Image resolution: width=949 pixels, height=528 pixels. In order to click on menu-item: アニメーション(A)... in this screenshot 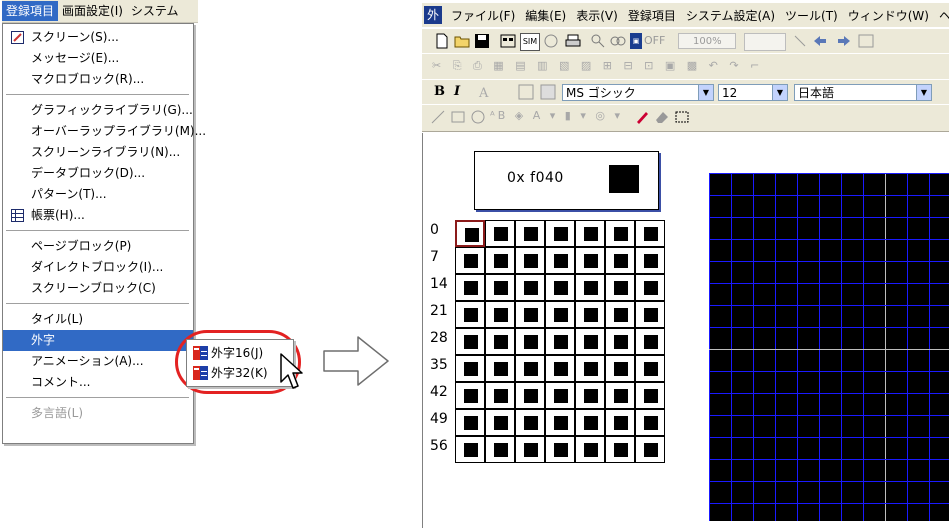, I will do `click(98, 361)`.